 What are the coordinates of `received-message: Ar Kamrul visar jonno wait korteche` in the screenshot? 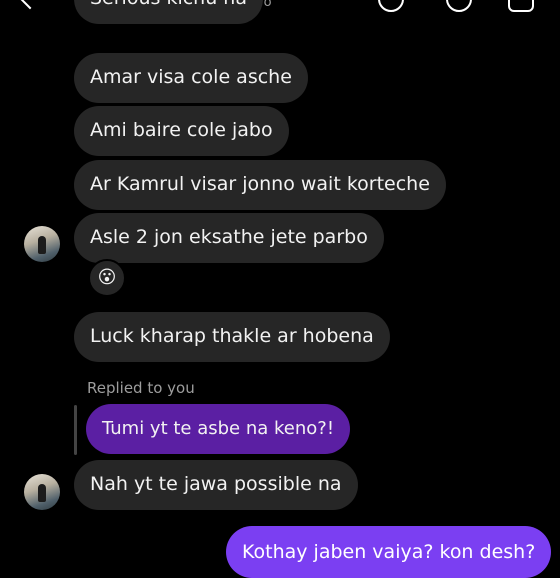 It's located at (260, 185).